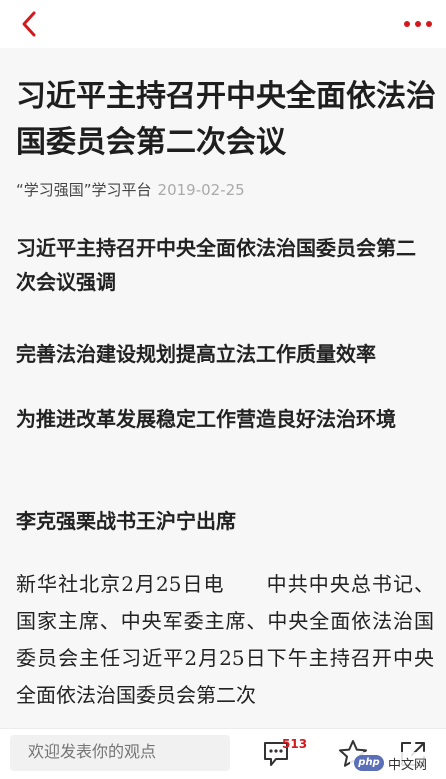 This screenshot has height=779, width=446. I want to click on watermark-text: 中文网, so click(408, 765).